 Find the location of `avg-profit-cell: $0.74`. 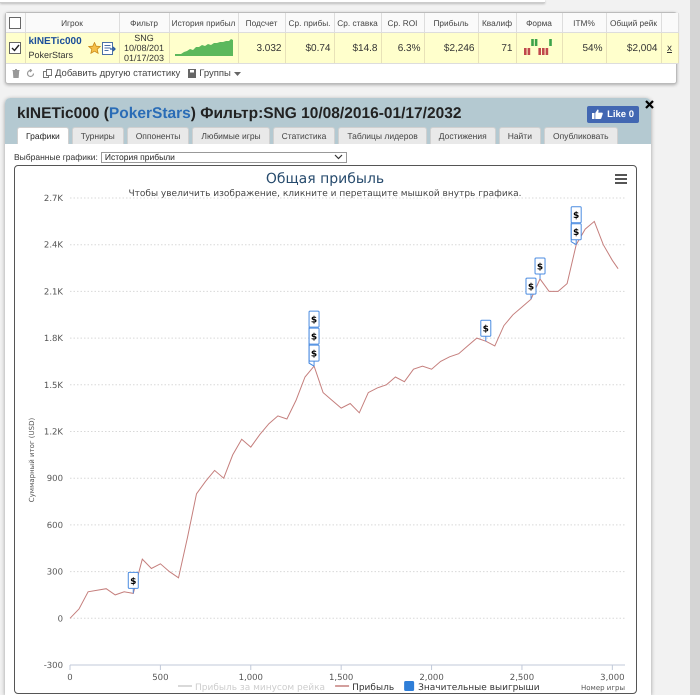

avg-profit-cell: $0.74 is located at coordinates (317, 48).